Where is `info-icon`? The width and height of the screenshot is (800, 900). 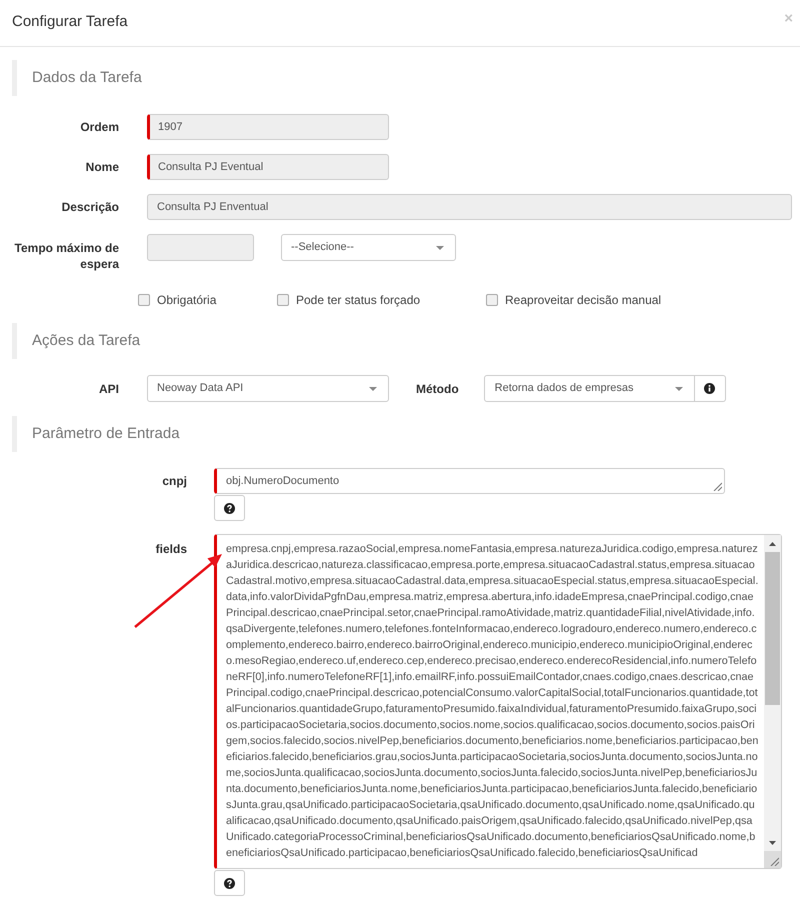 info-icon is located at coordinates (710, 388).